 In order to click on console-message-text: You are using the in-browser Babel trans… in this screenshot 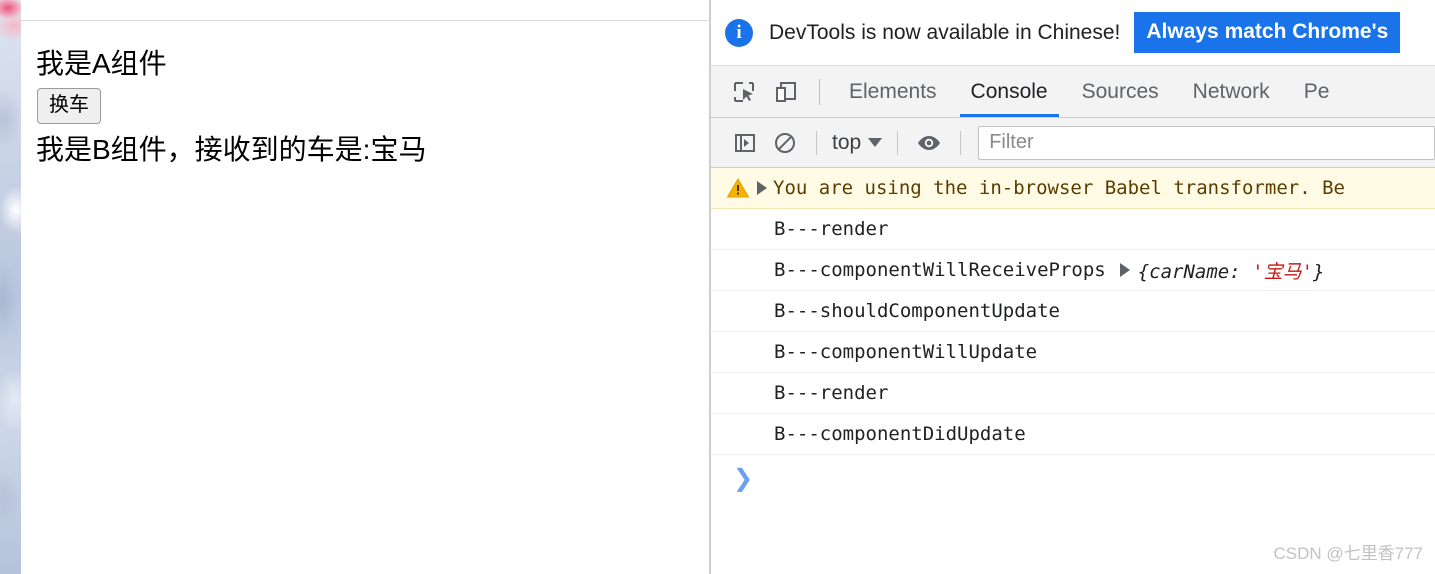, I will do `click(1059, 188)`.